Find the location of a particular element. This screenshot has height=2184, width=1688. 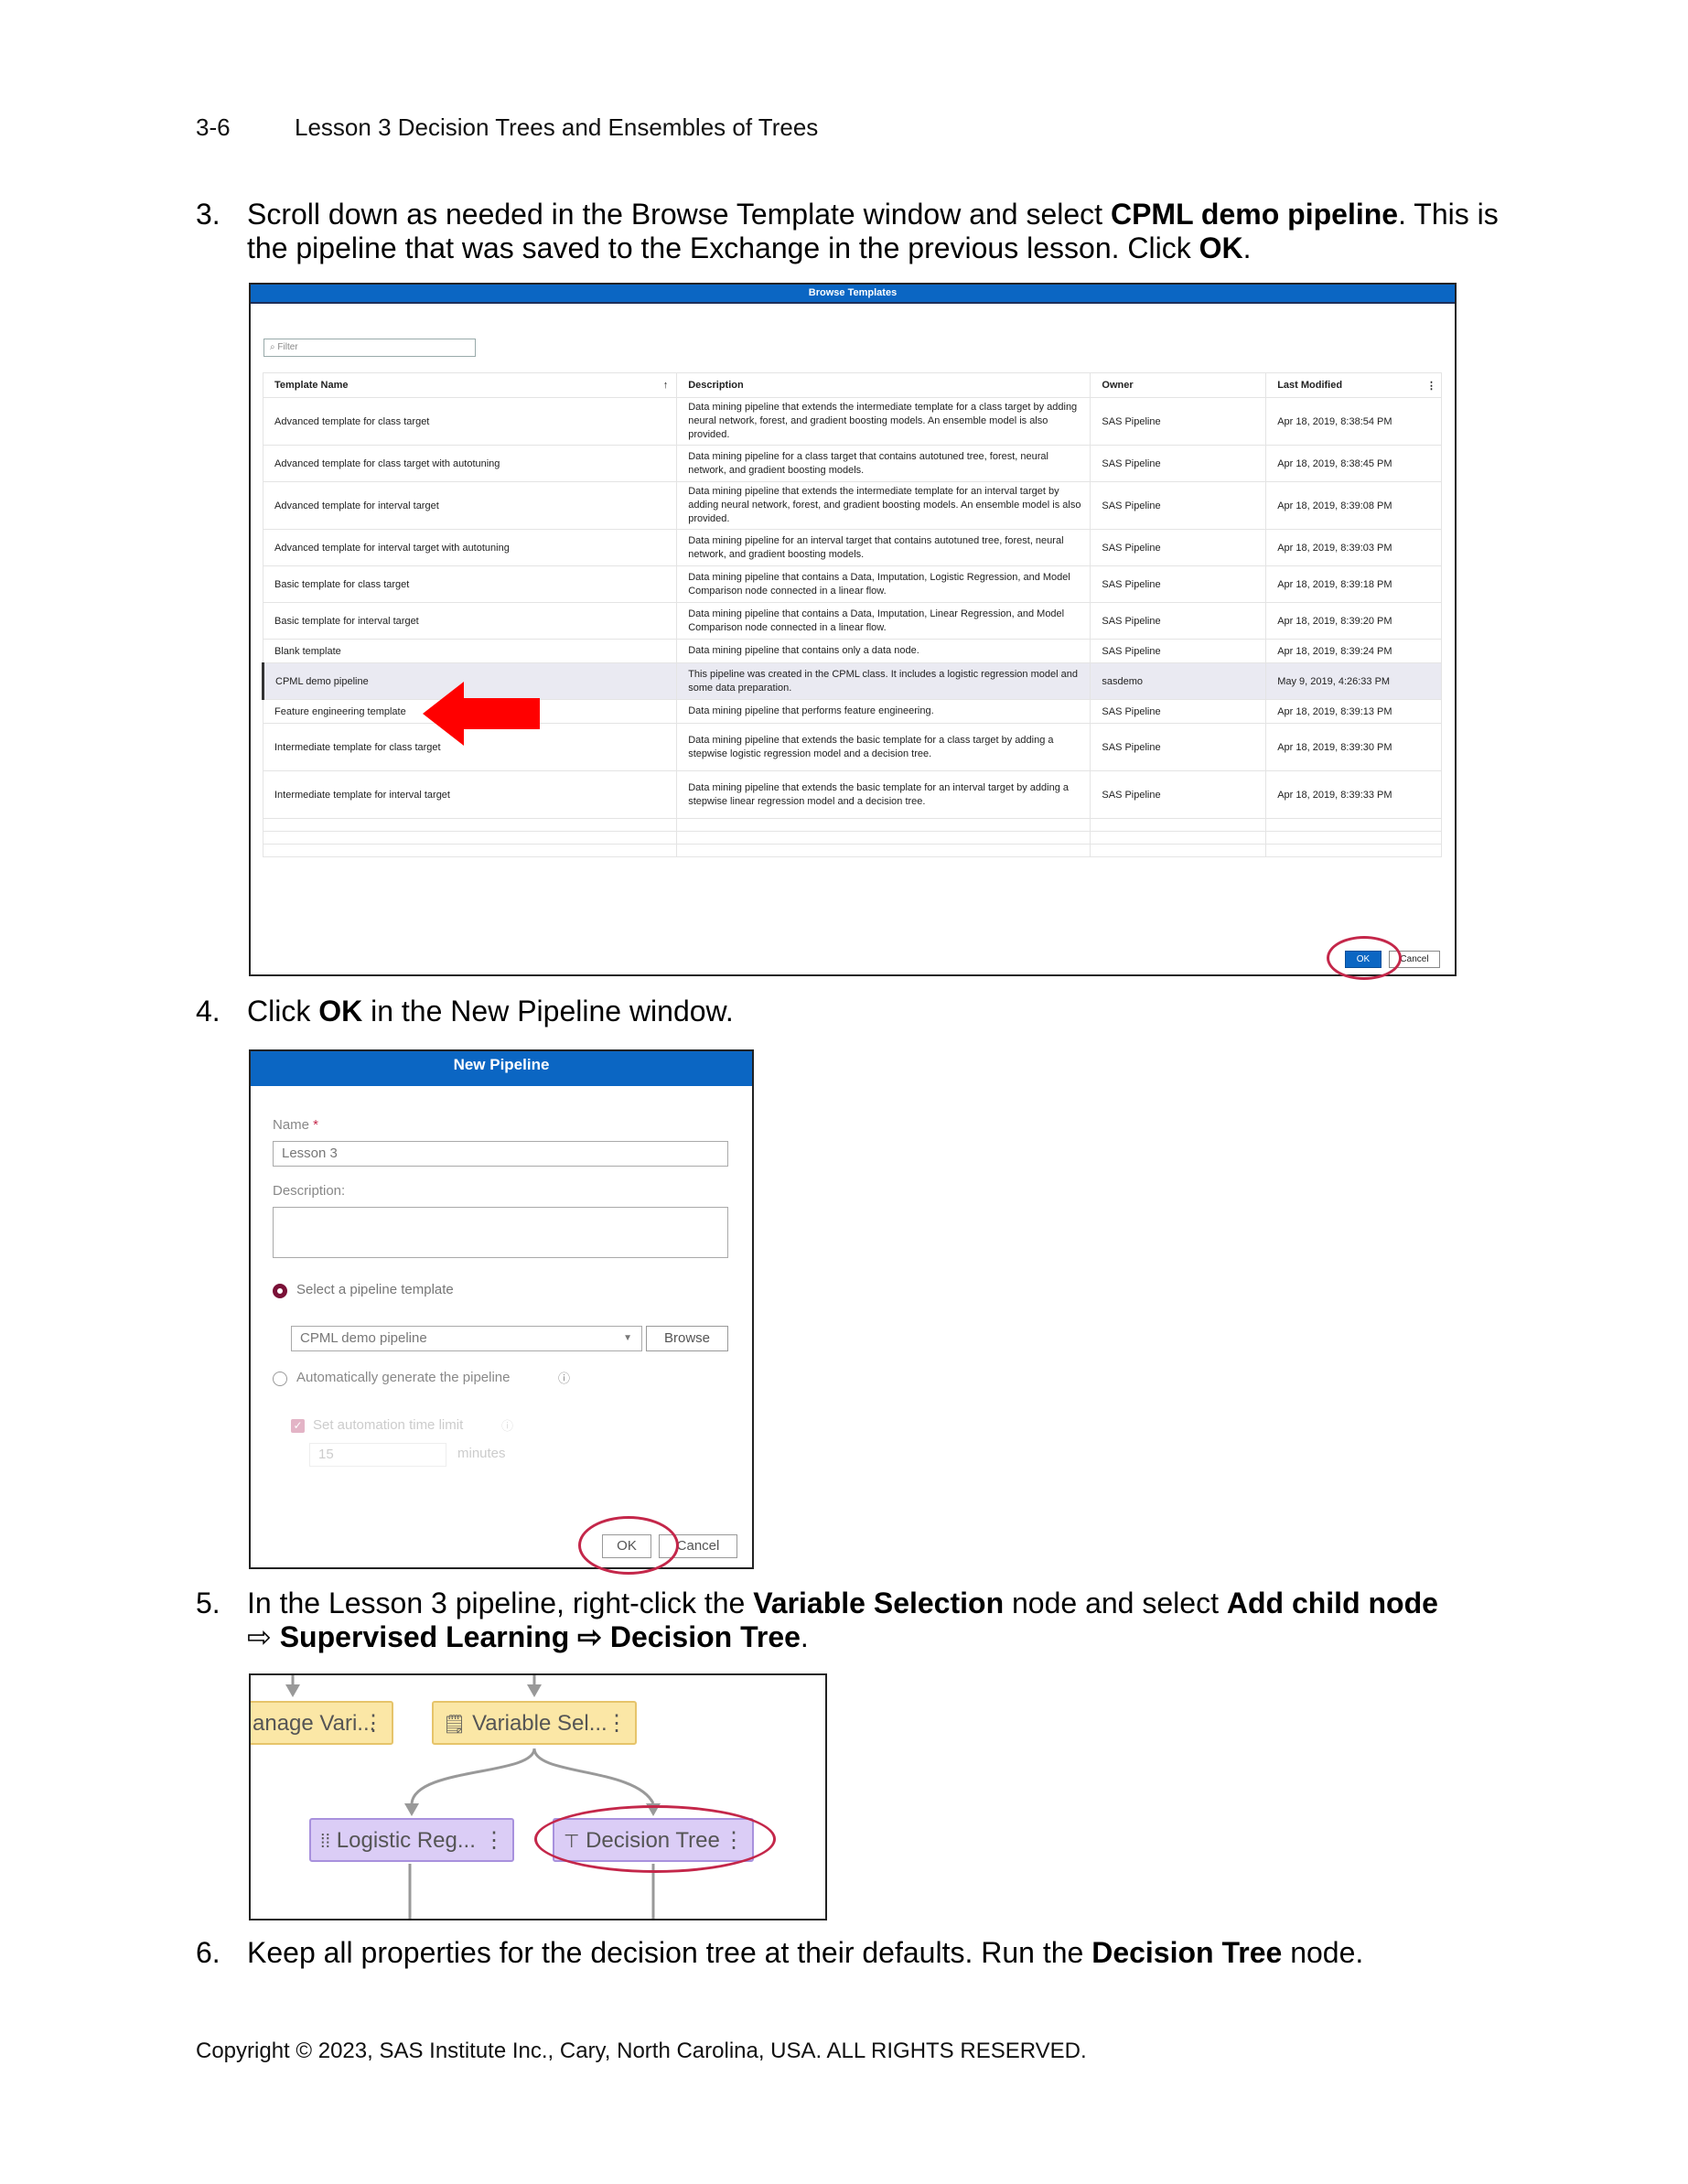

description-input is located at coordinates (500, 1232).